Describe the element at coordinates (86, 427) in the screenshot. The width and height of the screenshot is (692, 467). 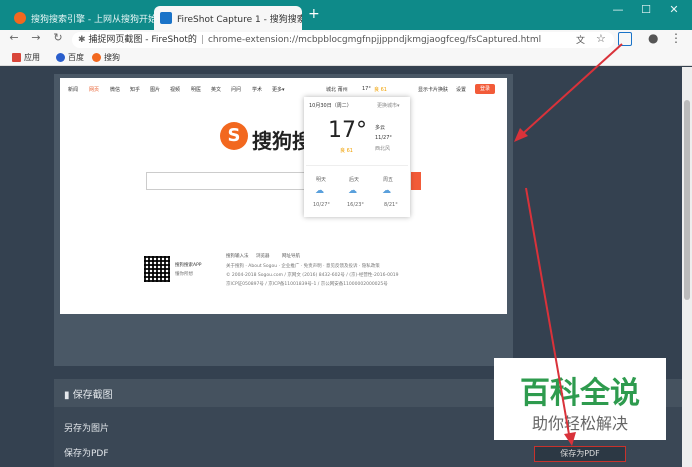
I see `save-as-image-option: 另存为图片` at that location.